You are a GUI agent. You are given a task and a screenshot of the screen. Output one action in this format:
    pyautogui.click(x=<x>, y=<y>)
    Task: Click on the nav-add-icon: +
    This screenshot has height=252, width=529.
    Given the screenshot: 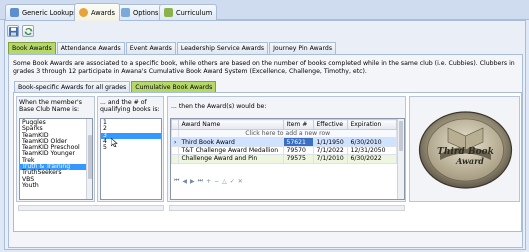 What is the action you would take?
    pyautogui.click(x=208, y=181)
    